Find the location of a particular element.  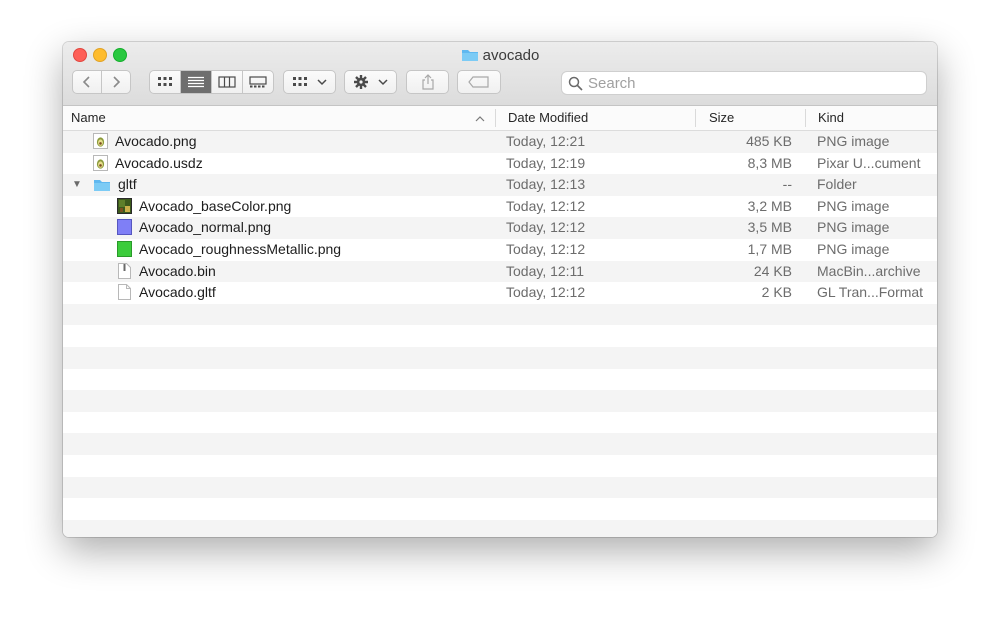

file-name-cell: Avocado_roughnessMetallic.png is located at coordinates (229, 250).